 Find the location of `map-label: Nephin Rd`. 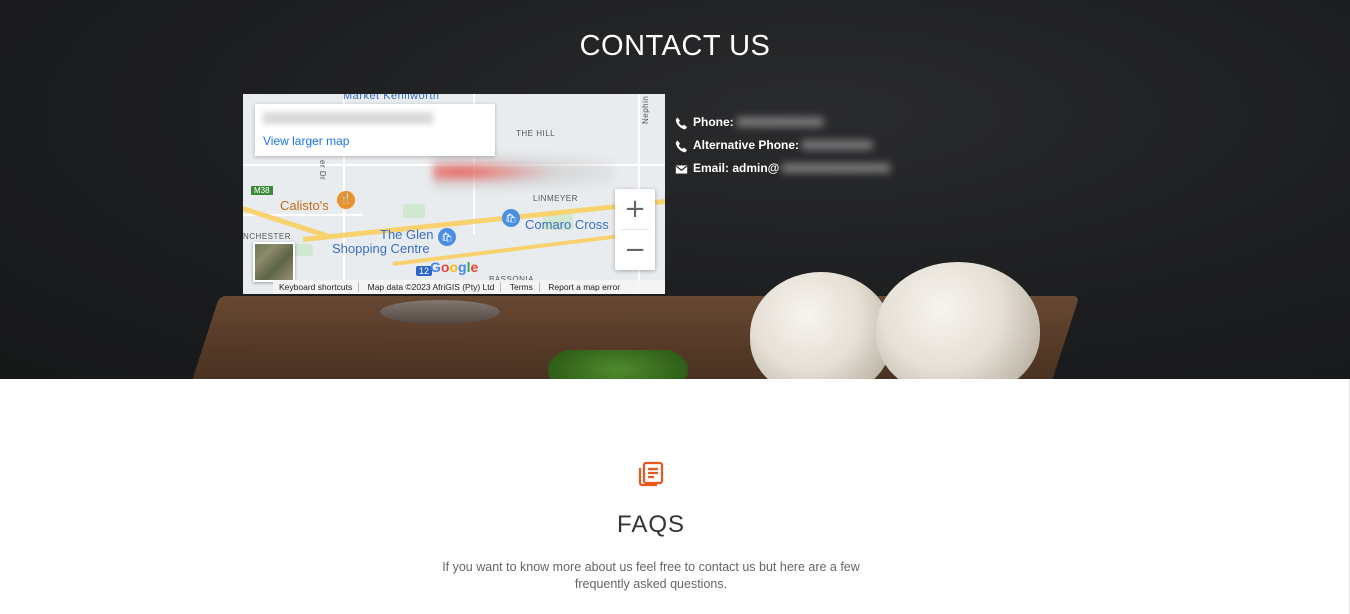

map-label: Nephin Rd is located at coordinates (645, 109).